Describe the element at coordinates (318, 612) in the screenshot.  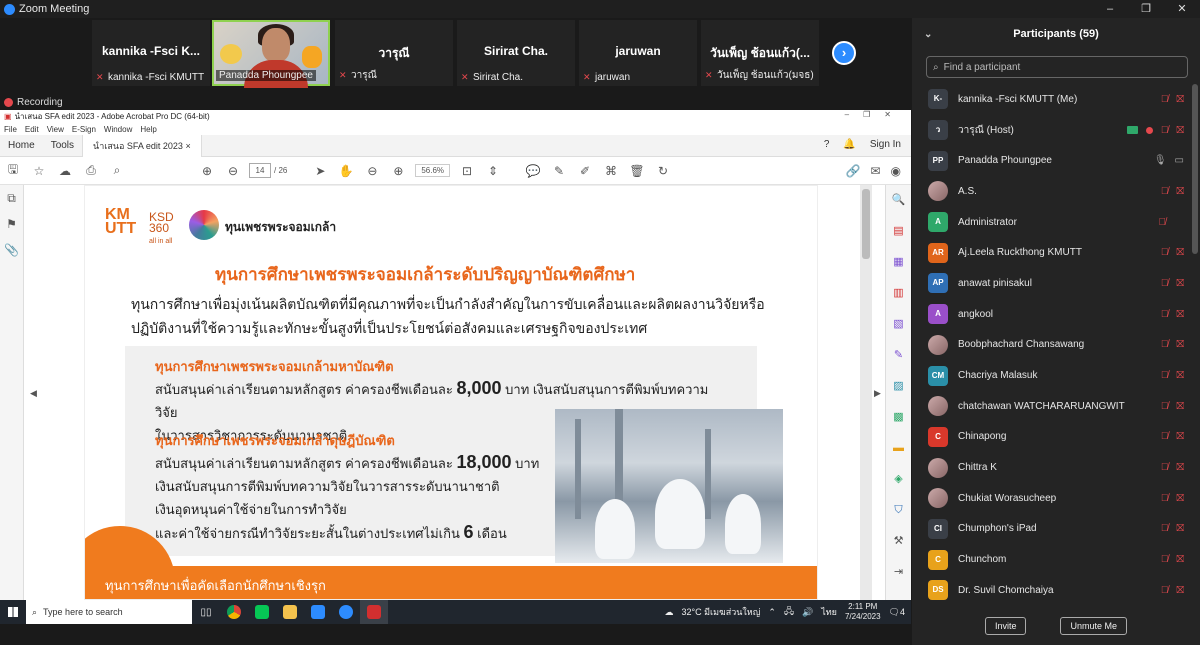
I see `app-icon` at that location.